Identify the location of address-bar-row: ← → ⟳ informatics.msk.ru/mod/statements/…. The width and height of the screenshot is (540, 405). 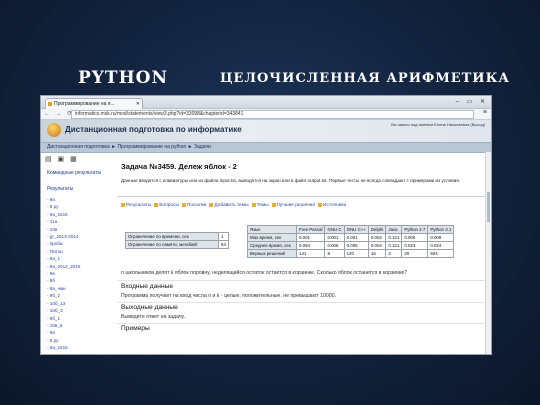
(266, 114).